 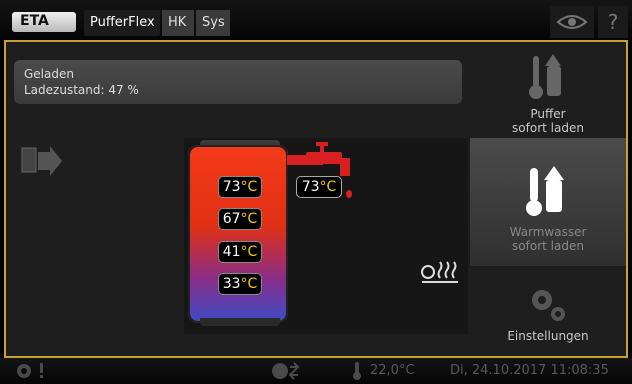 I want to click on help-label: ?, so click(x=613, y=22).